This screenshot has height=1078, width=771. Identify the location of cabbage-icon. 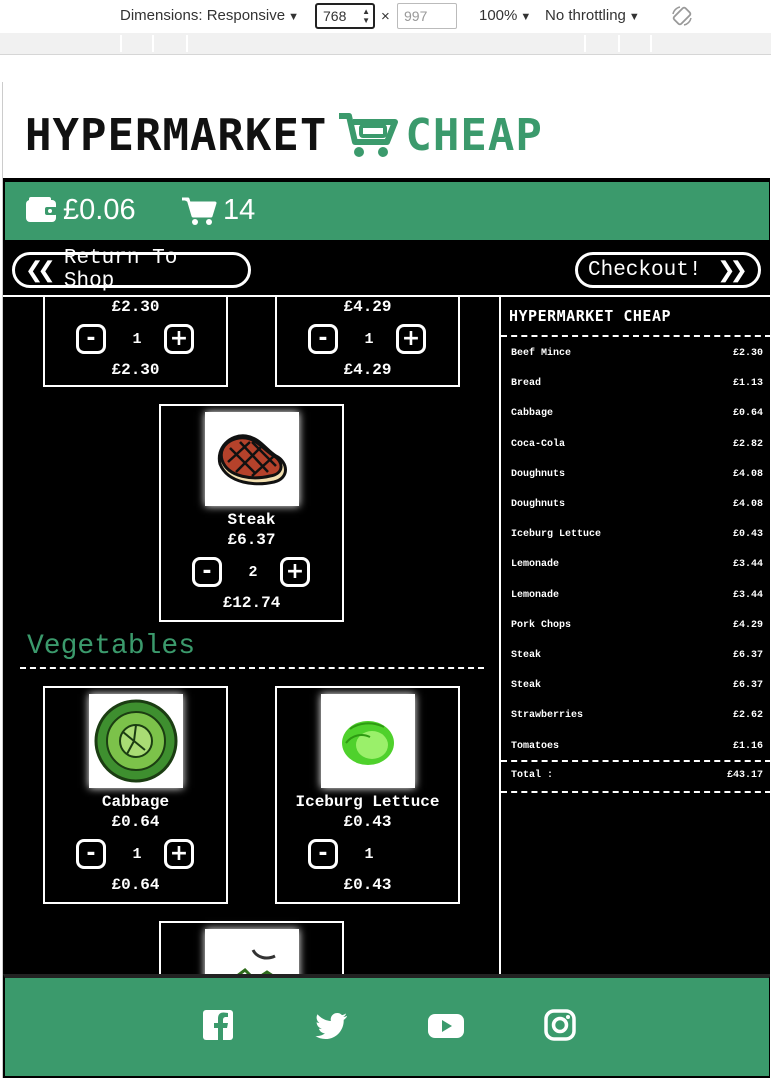
(135, 741).